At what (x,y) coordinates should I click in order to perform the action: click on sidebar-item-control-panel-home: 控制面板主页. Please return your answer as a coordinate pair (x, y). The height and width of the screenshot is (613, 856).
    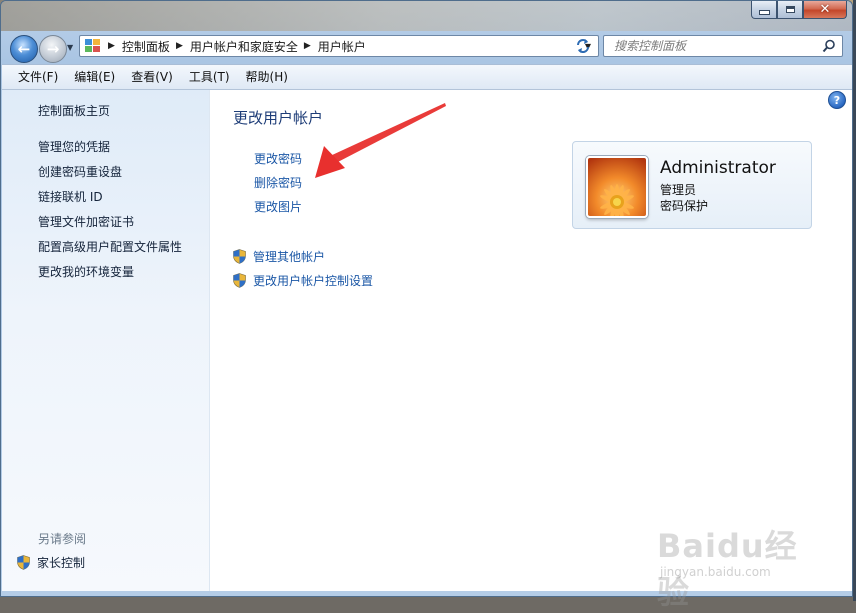
    Looking at the image, I should click on (74, 110).